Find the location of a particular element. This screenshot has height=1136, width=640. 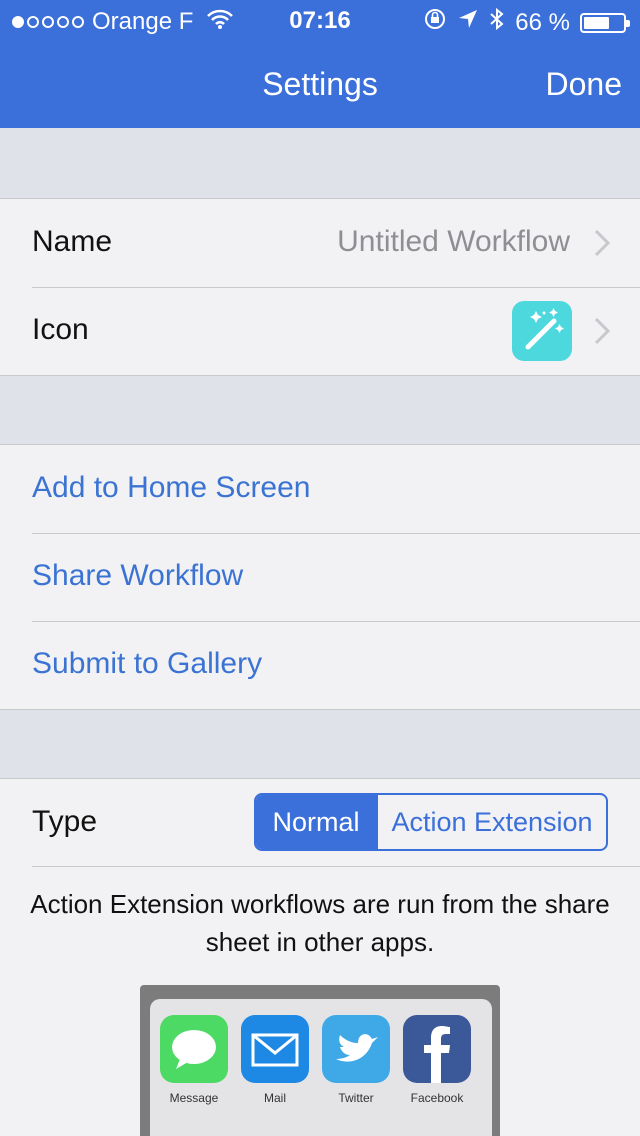

status-right: 66 % is located at coordinates (526, 22).